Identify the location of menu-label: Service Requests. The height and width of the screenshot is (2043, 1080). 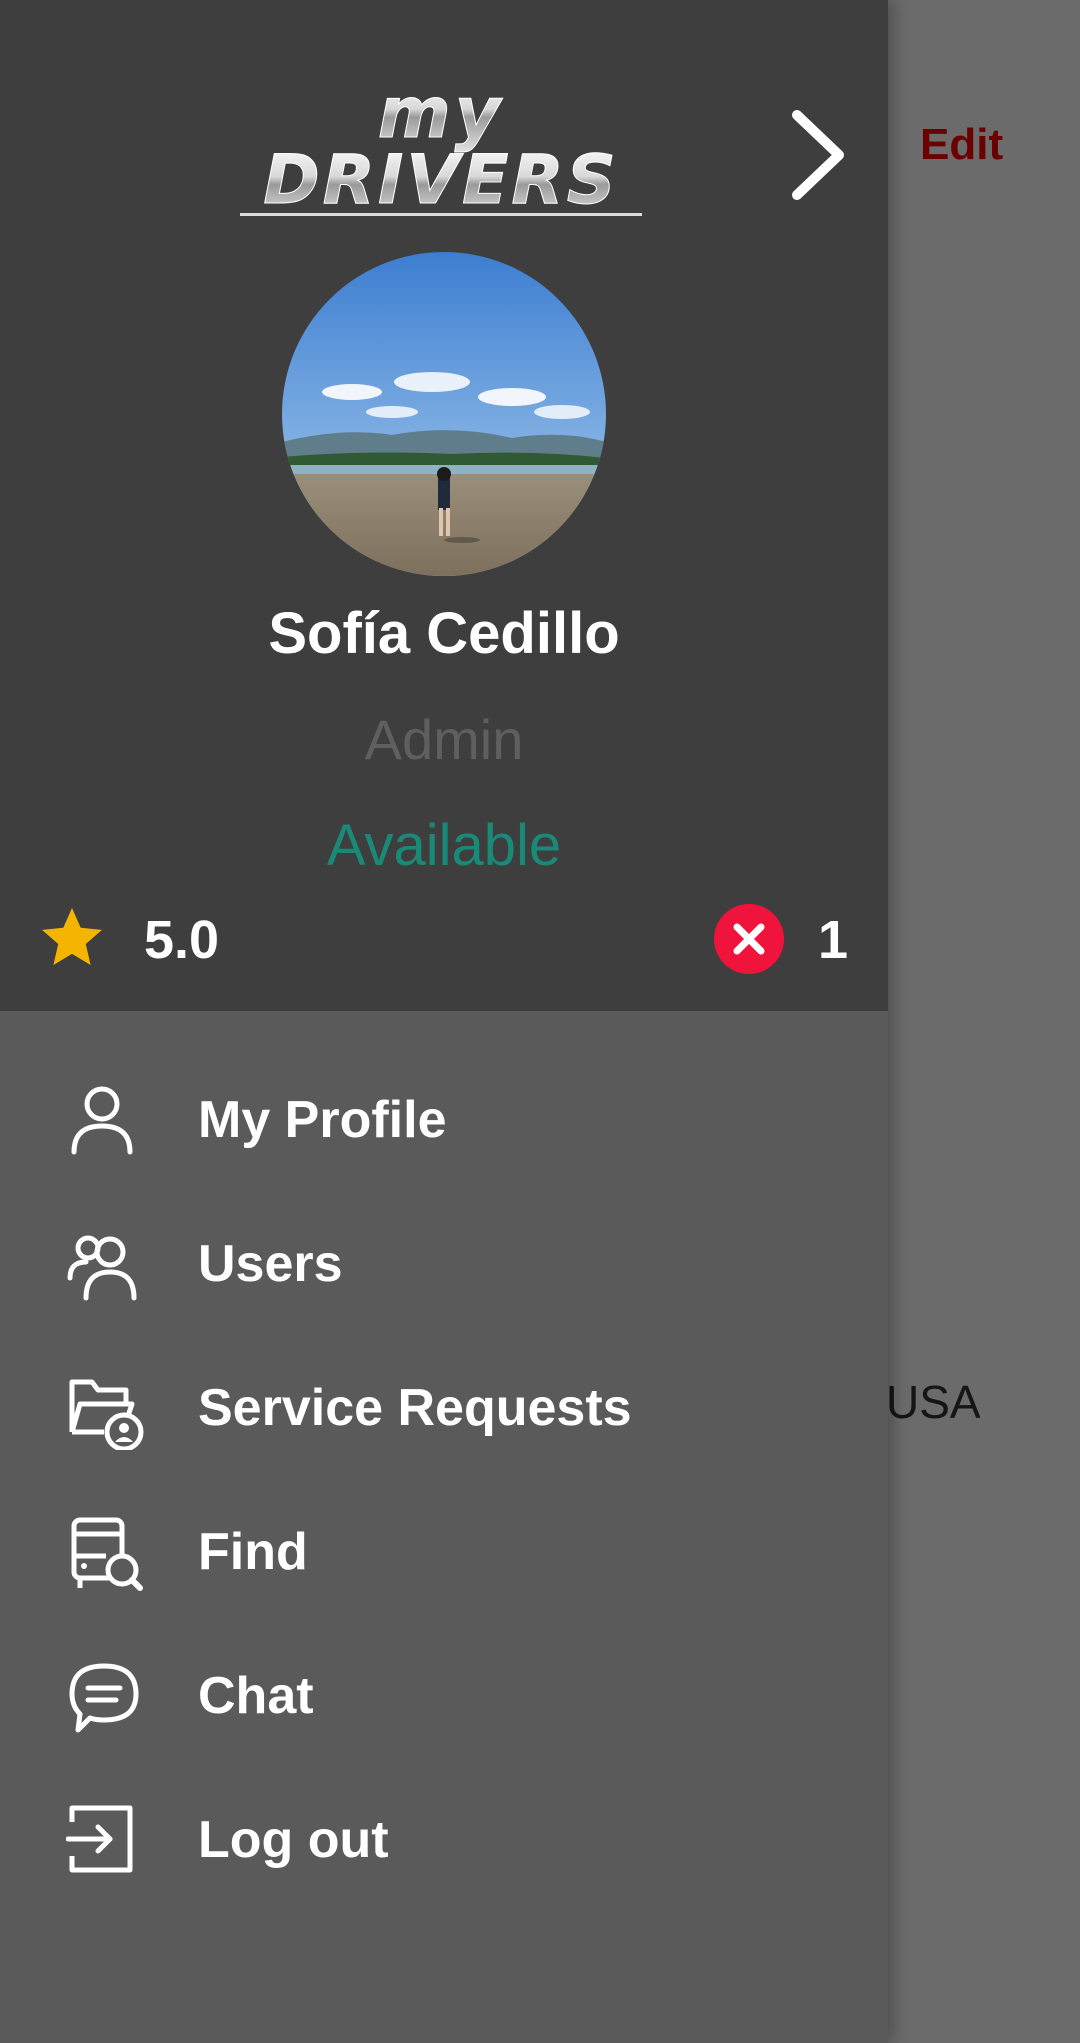
(415, 1408).